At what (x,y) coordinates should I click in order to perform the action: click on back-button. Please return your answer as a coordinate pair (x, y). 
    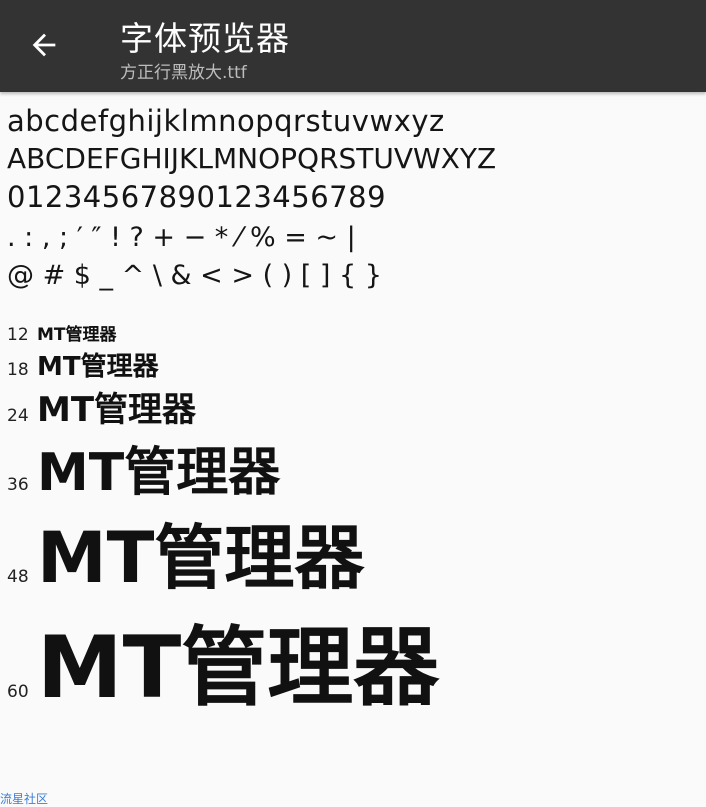
    Looking at the image, I should click on (44, 45).